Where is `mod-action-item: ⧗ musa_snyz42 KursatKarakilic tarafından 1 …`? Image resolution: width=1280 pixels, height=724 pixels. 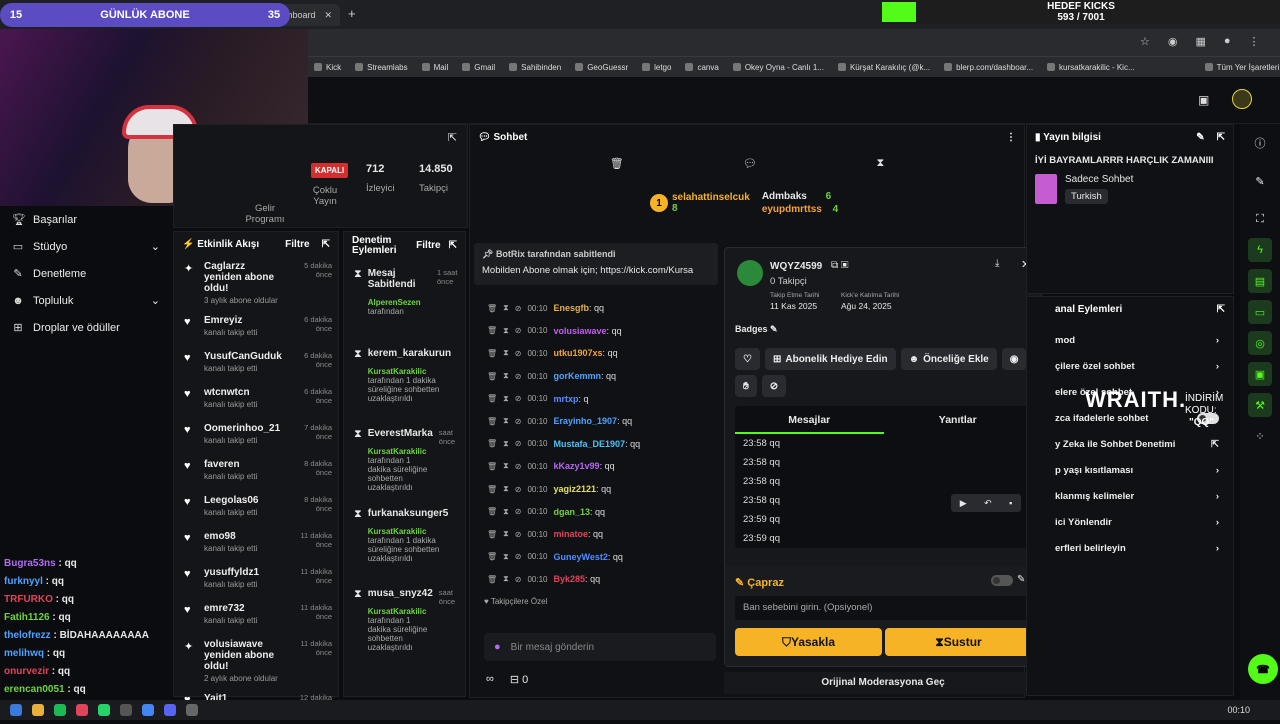
mod-action-item: ⧗ musa_snyz42 KursatKarakilic tarafından 1 … is located at coordinates (404, 620).